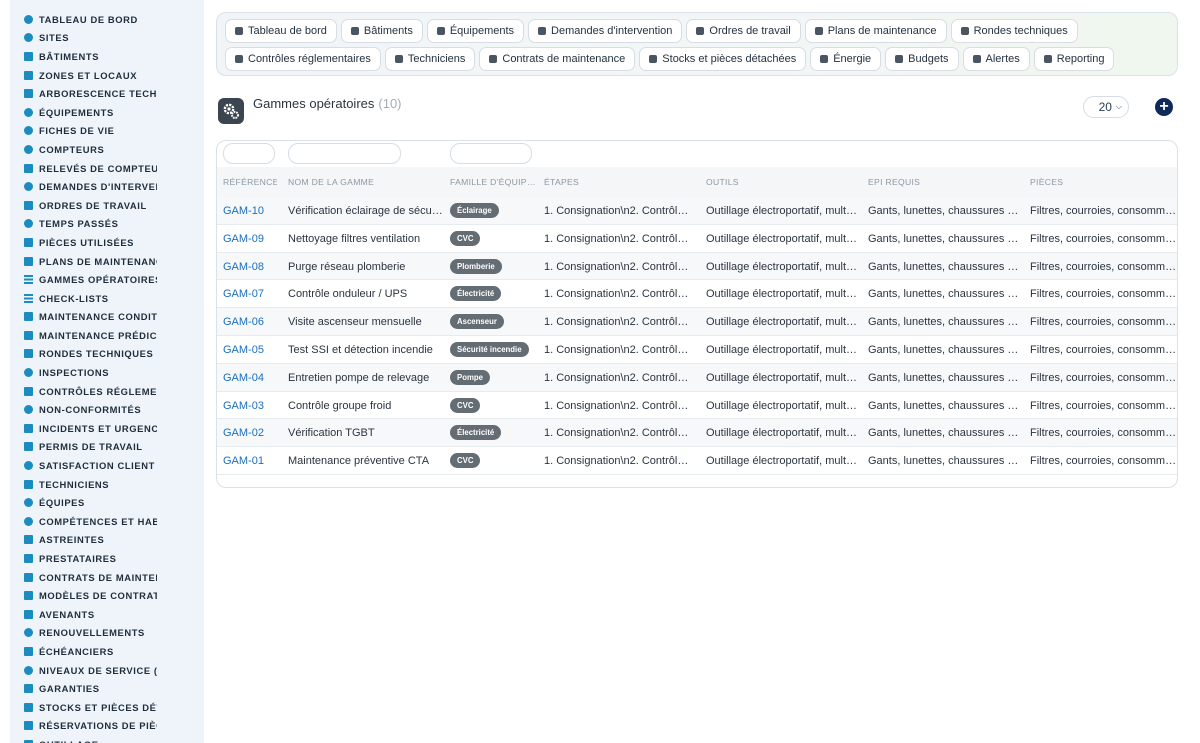  What do you see at coordinates (250, 182) in the screenshot?
I see `column-header: Référence` at bounding box center [250, 182].